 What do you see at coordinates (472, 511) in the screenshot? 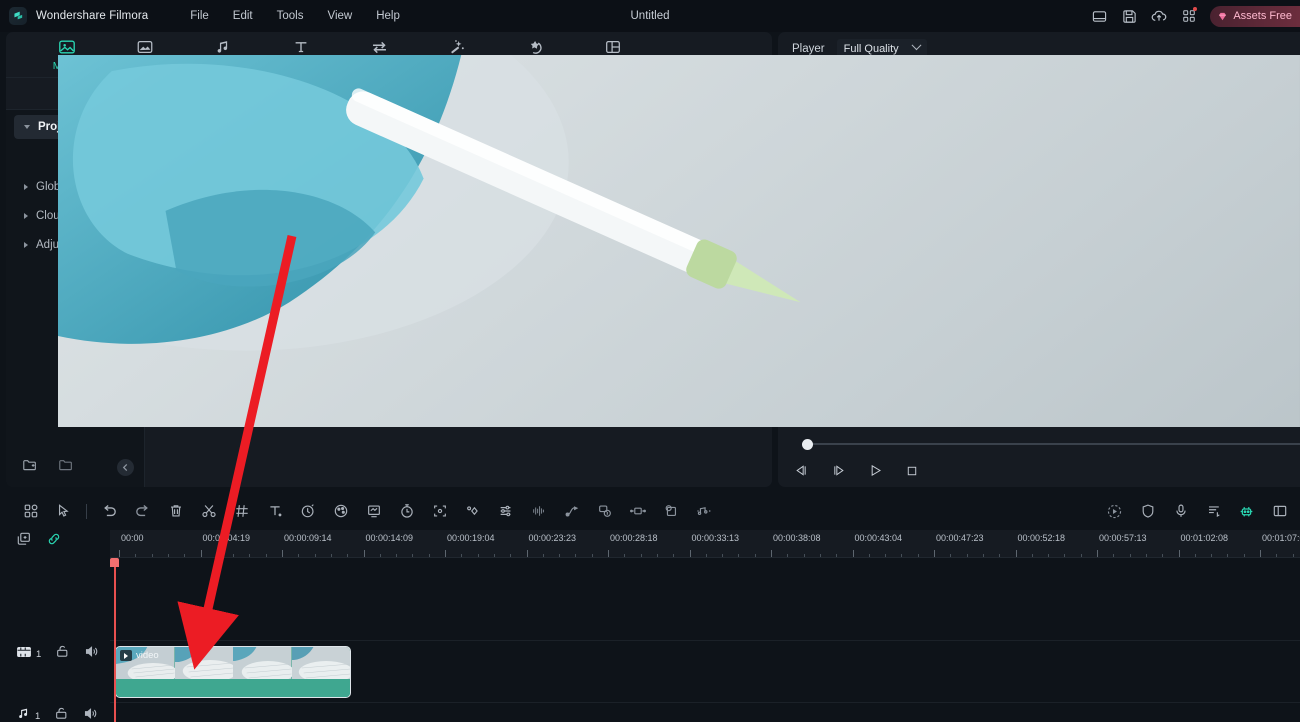
I see `keyframe-icon` at bounding box center [472, 511].